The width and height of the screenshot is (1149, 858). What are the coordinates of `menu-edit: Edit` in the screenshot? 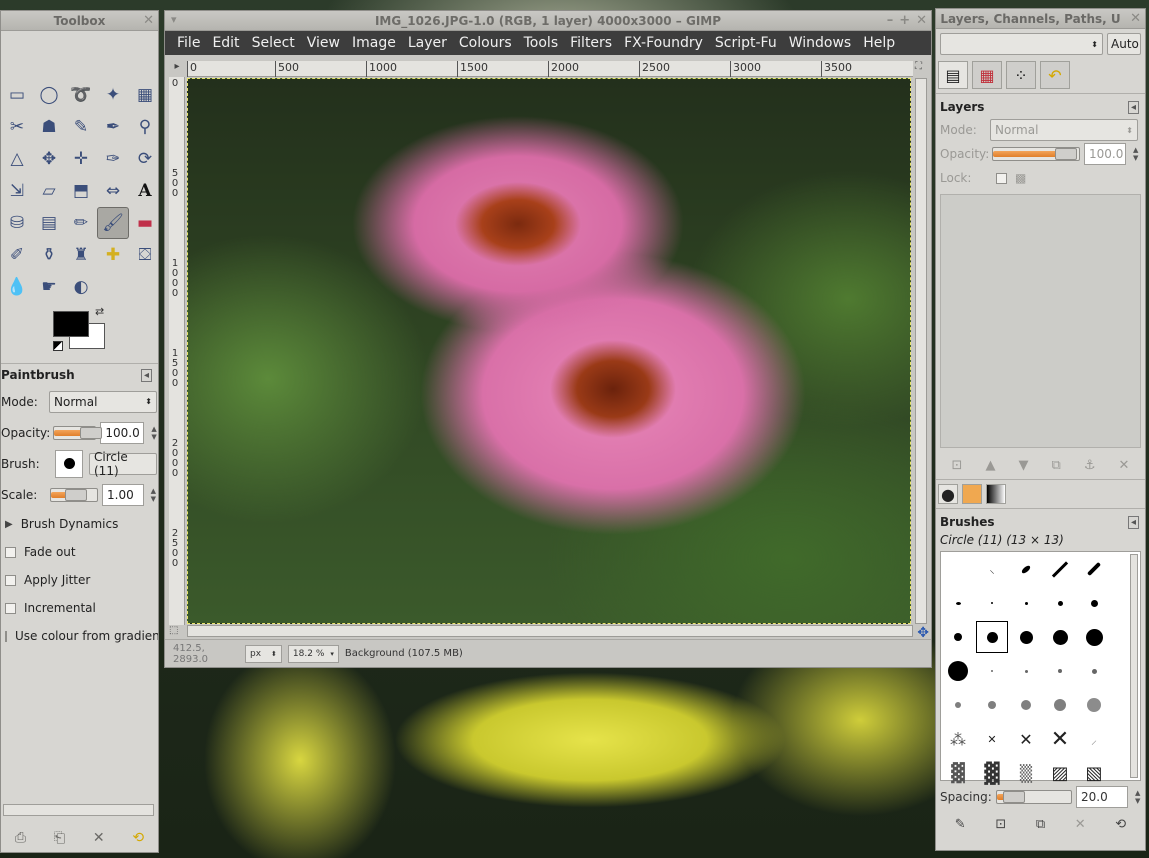 It's located at (225, 43).